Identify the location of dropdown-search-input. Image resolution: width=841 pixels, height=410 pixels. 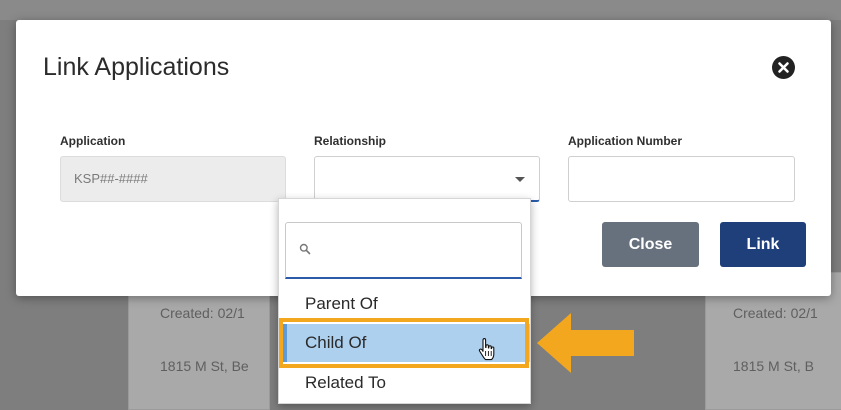
(403, 250).